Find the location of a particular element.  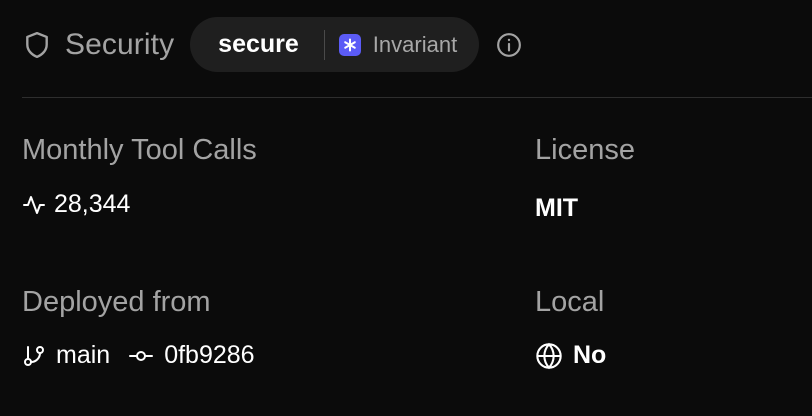

license-label: License is located at coordinates (585, 150).